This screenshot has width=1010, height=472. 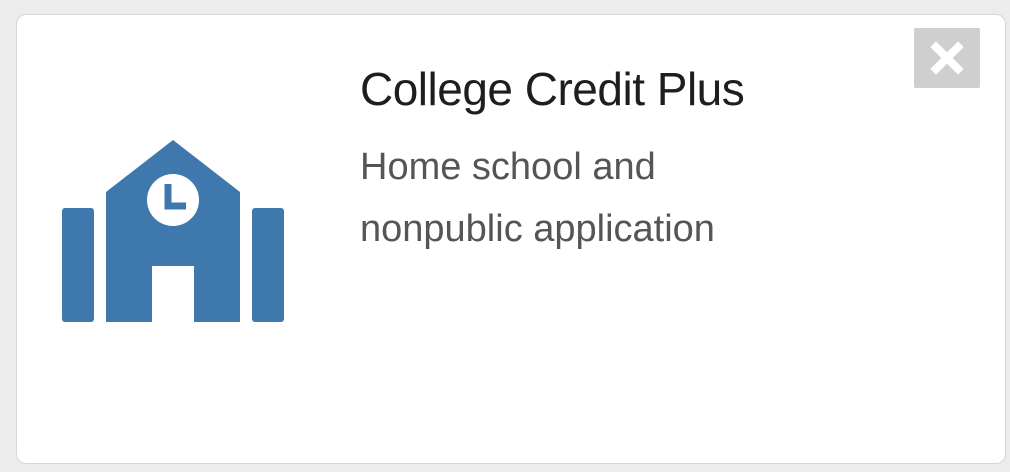 I want to click on school-building-icon, so click(x=173, y=231).